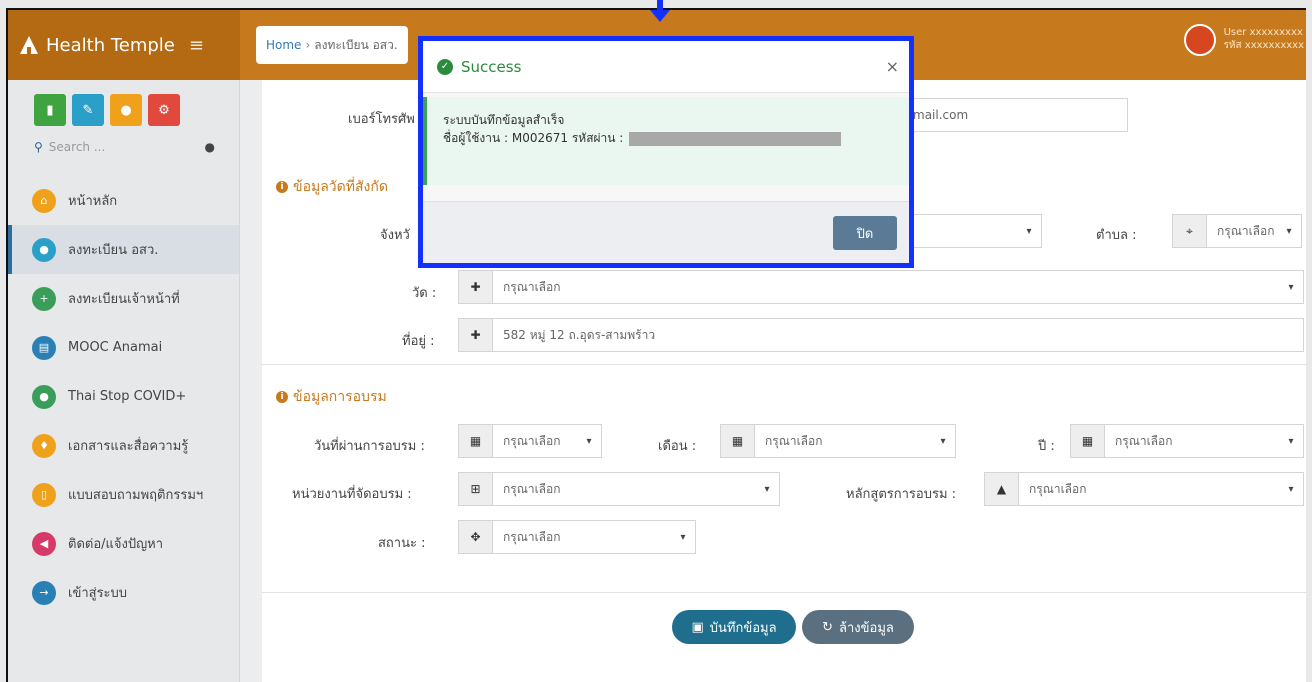 Image resolution: width=1312 pixels, height=682 pixels. I want to click on credentials-line: ชื่อผู้ใช้งาน : M002671 รหัสผ่าน :, so click(676, 138).